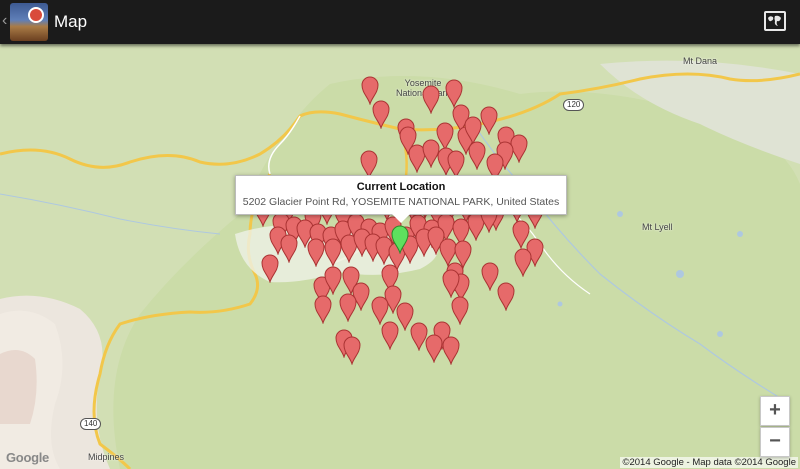 Image resolution: width=800 pixels, height=469 pixels. What do you see at coordinates (36, 15) in the screenshot?
I see `flag-icon` at bounding box center [36, 15].